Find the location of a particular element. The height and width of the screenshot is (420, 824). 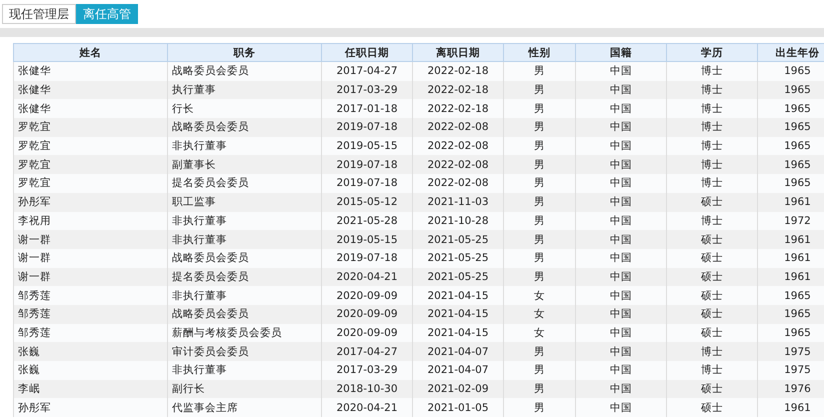

table-cell: 代监事会主席 is located at coordinates (245, 408).